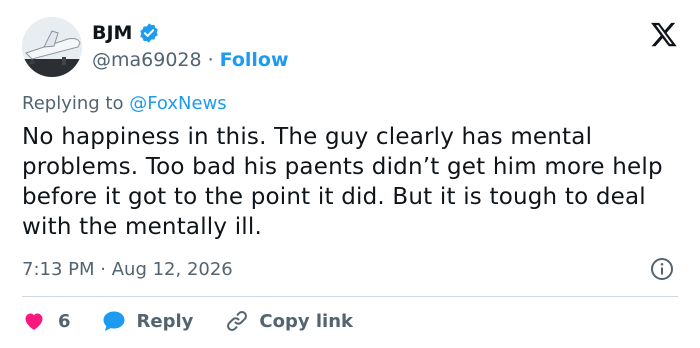 The image size is (700, 348). I want to click on info-icon, so click(662, 269).